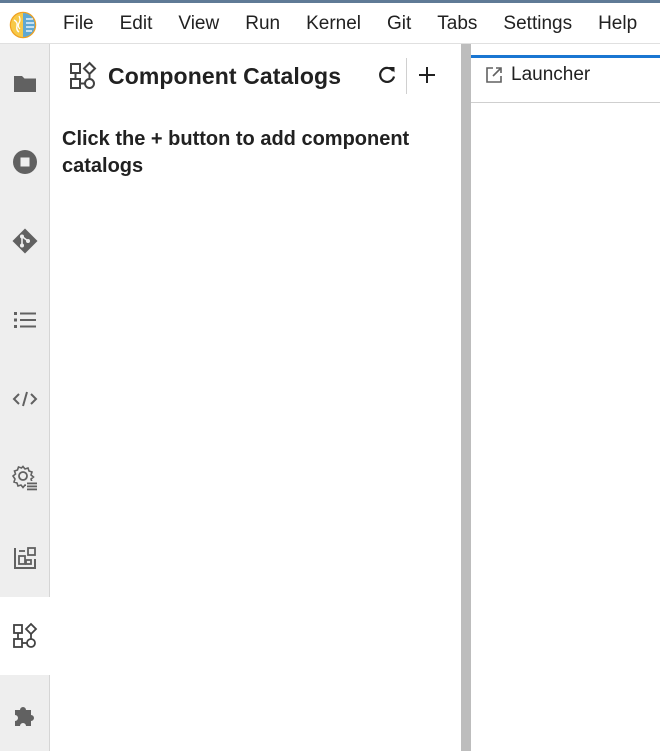  Describe the element at coordinates (136, 23) in the screenshot. I see `menu-edit: Edit` at that location.